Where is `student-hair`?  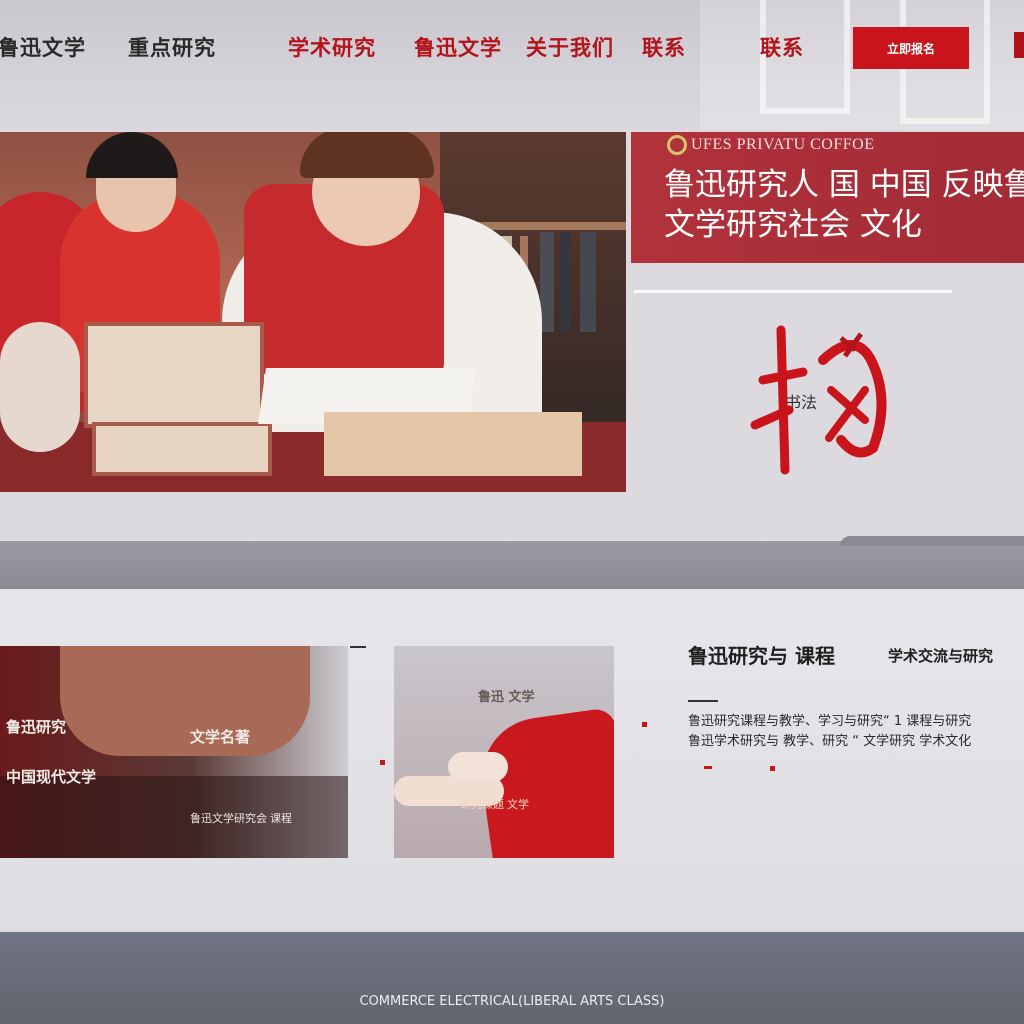 student-hair is located at coordinates (132, 155).